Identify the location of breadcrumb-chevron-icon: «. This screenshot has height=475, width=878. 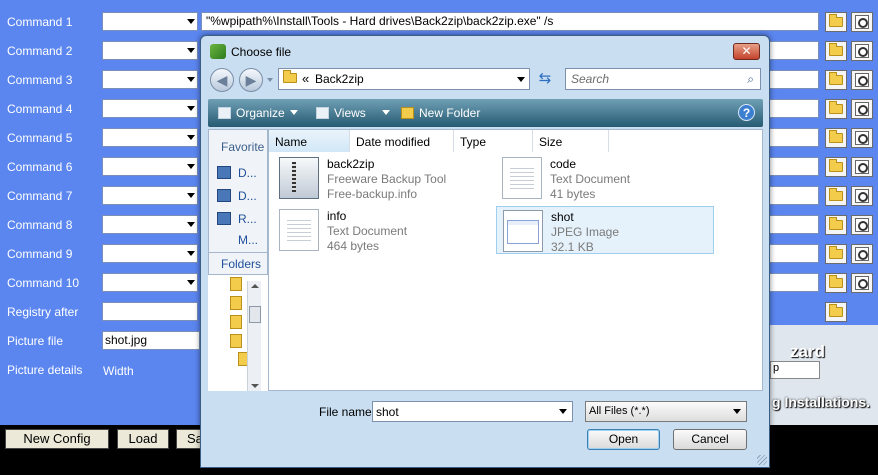
(305, 78).